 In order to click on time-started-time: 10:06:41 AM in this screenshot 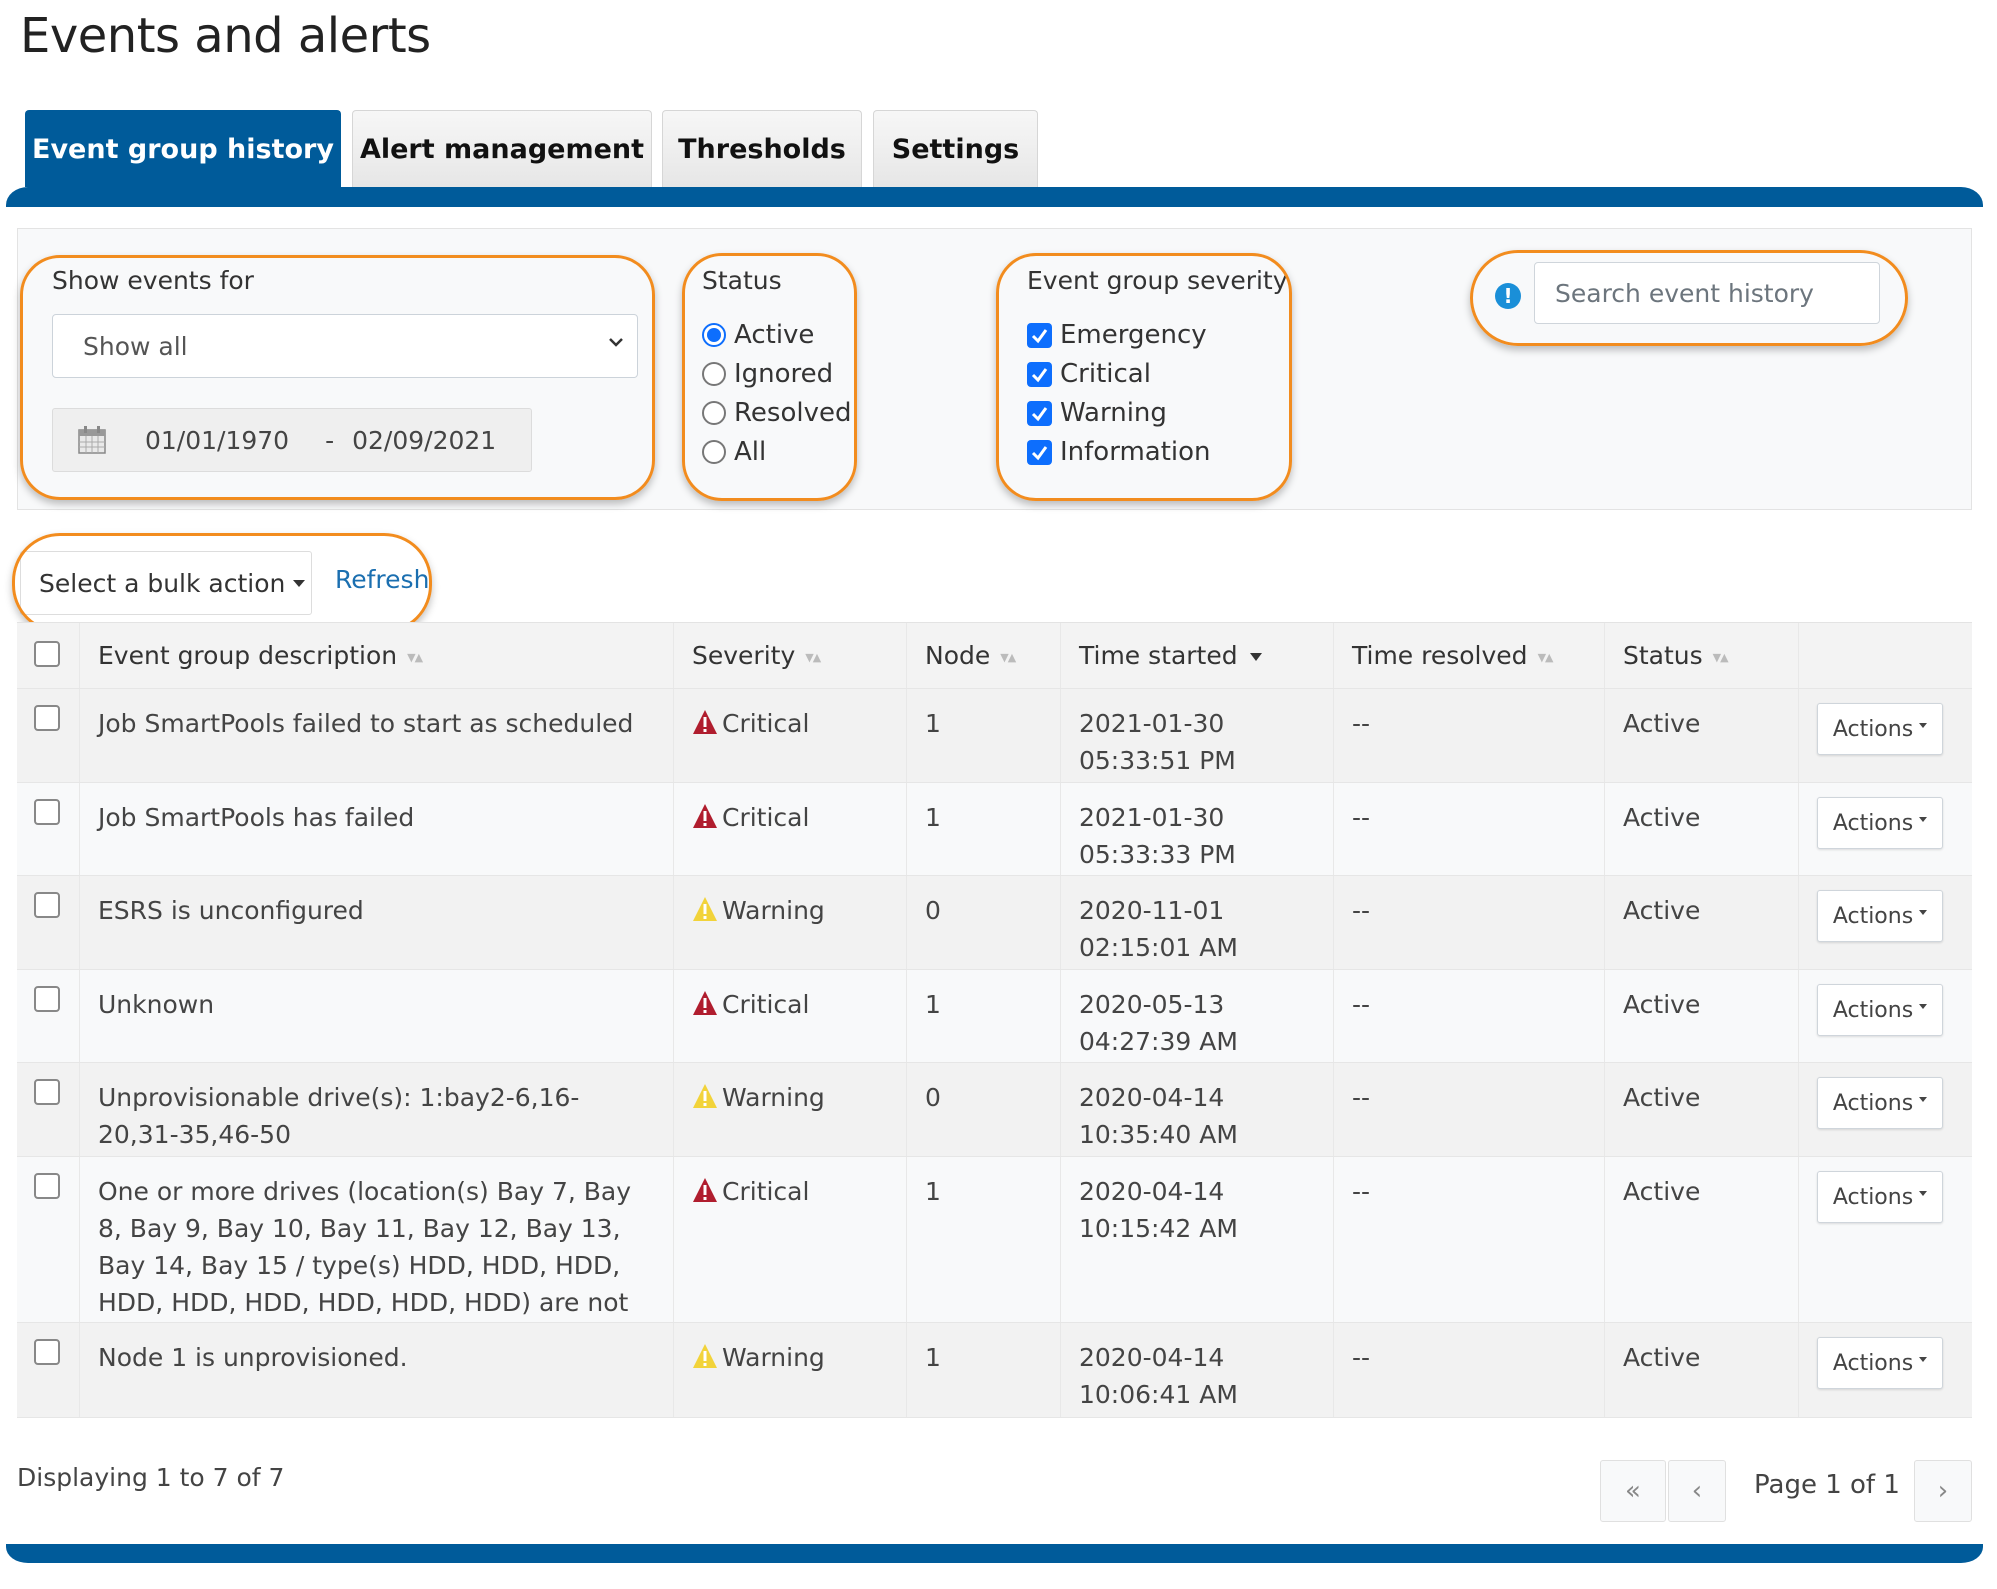, I will do `click(1158, 1394)`.